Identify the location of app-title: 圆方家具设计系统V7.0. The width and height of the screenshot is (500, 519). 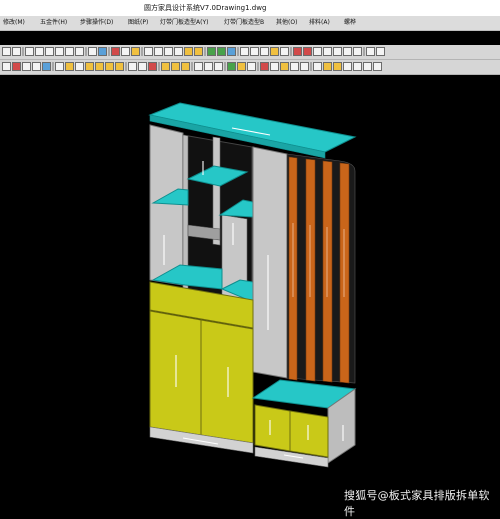
(180, 8).